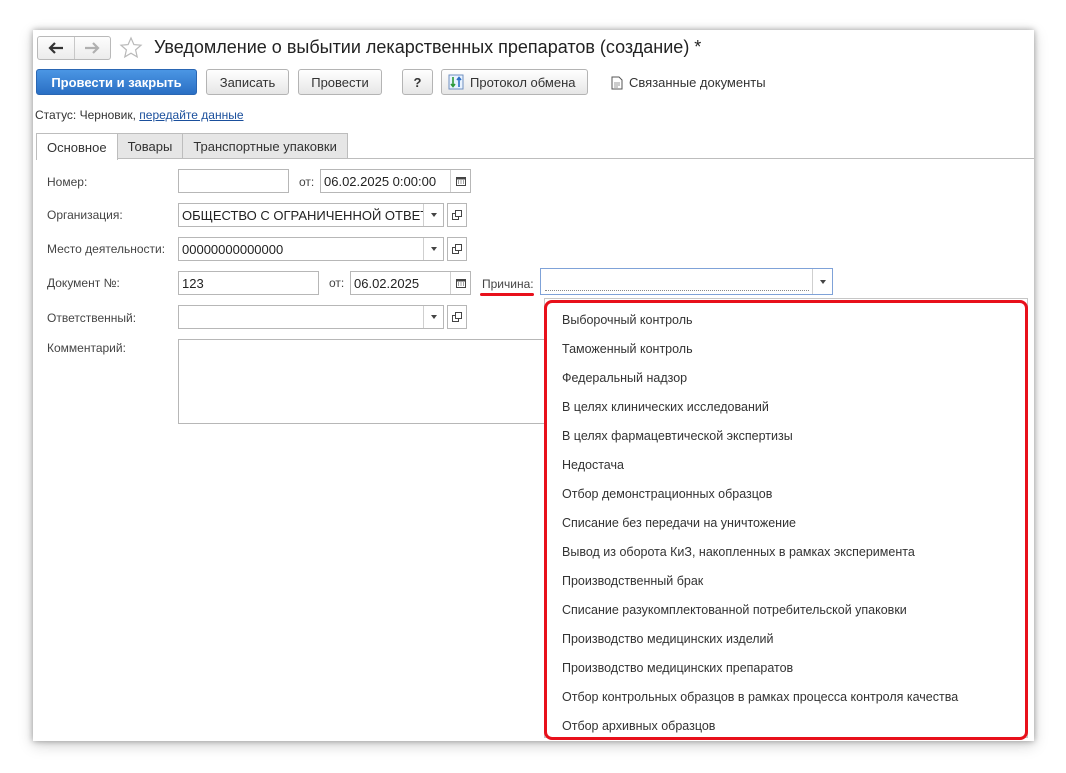 Image resolution: width=1066 pixels, height=773 pixels. Describe the element at coordinates (83, 283) in the screenshot. I see `document-number-label: Документ №:` at that location.